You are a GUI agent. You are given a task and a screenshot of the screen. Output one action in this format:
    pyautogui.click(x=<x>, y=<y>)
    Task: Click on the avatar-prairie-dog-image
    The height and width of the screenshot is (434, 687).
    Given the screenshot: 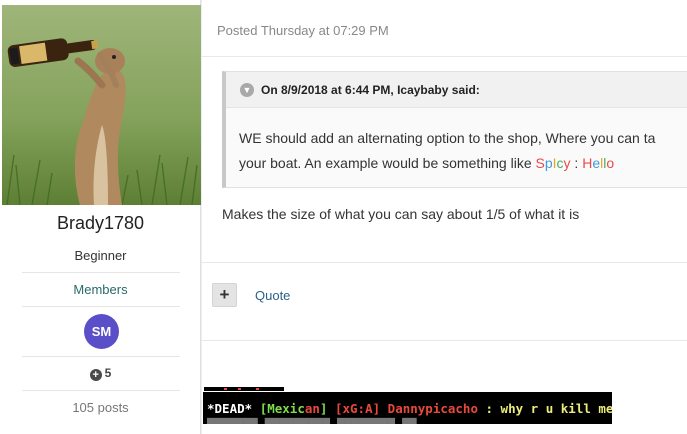 What is the action you would take?
    pyautogui.click(x=101, y=105)
    